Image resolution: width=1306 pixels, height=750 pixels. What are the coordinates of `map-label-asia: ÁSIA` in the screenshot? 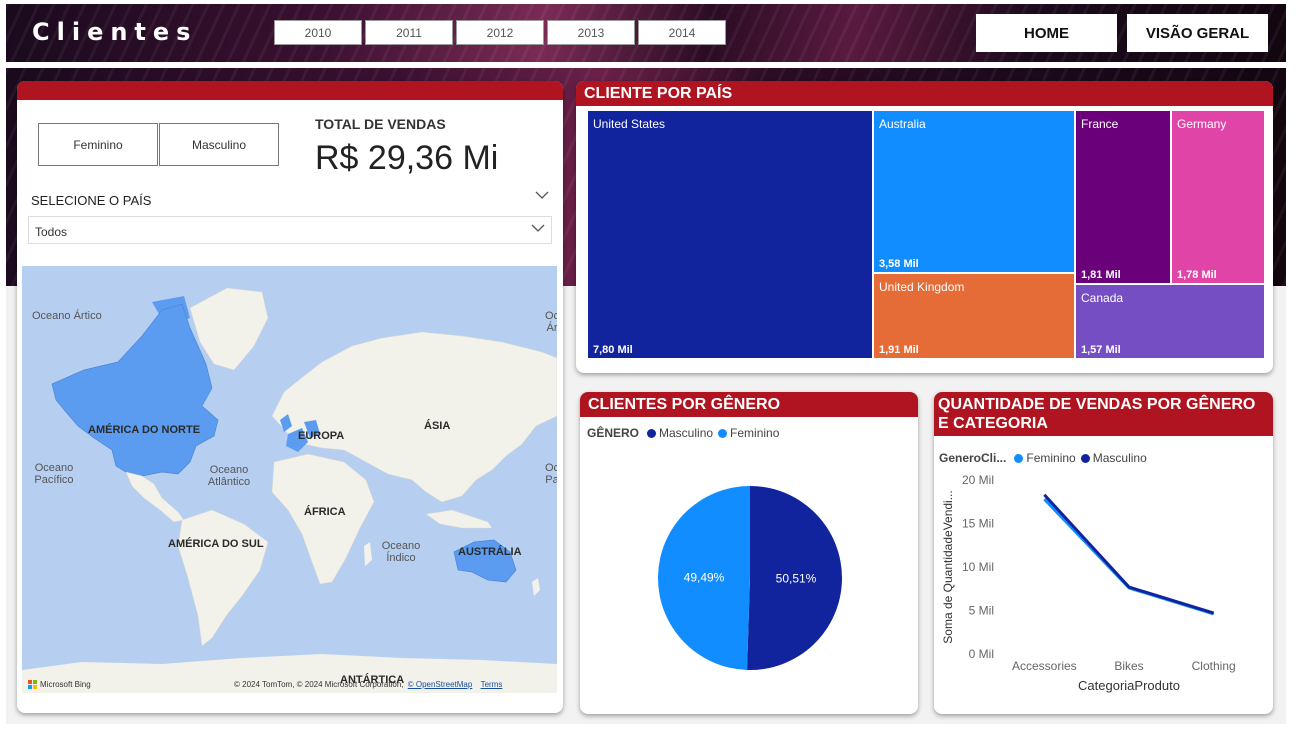 It's located at (437, 426).